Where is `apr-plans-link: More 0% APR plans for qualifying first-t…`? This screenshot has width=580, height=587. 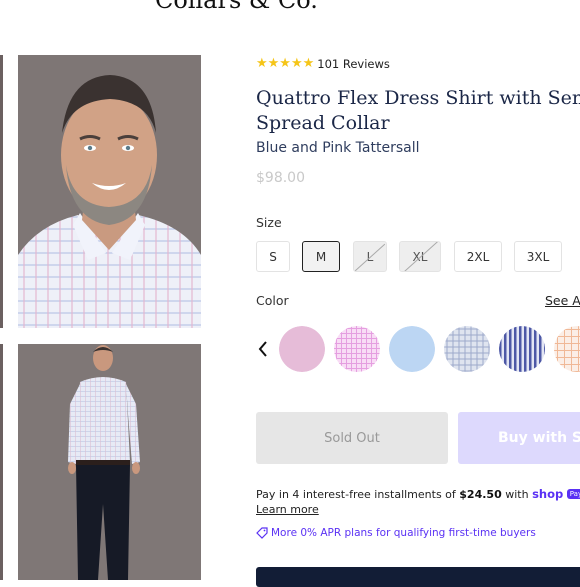
apr-plans-link: More 0% APR plans for qualifying first-t… is located at coordinates (396, 533).